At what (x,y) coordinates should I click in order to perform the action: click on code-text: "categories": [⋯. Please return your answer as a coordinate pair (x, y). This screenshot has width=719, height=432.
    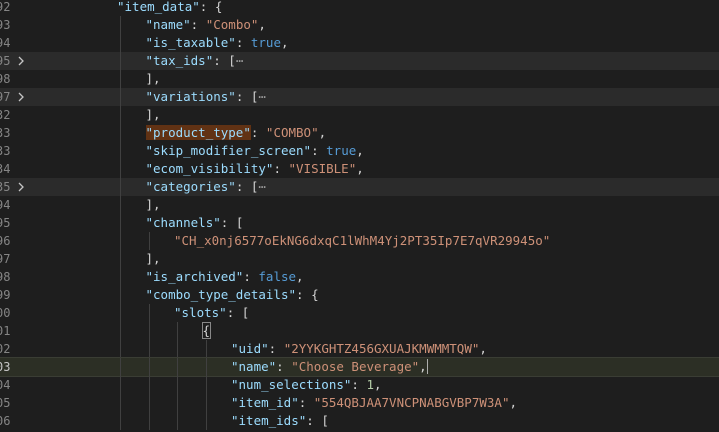
    Looking at the image, I should click on (206, 187).